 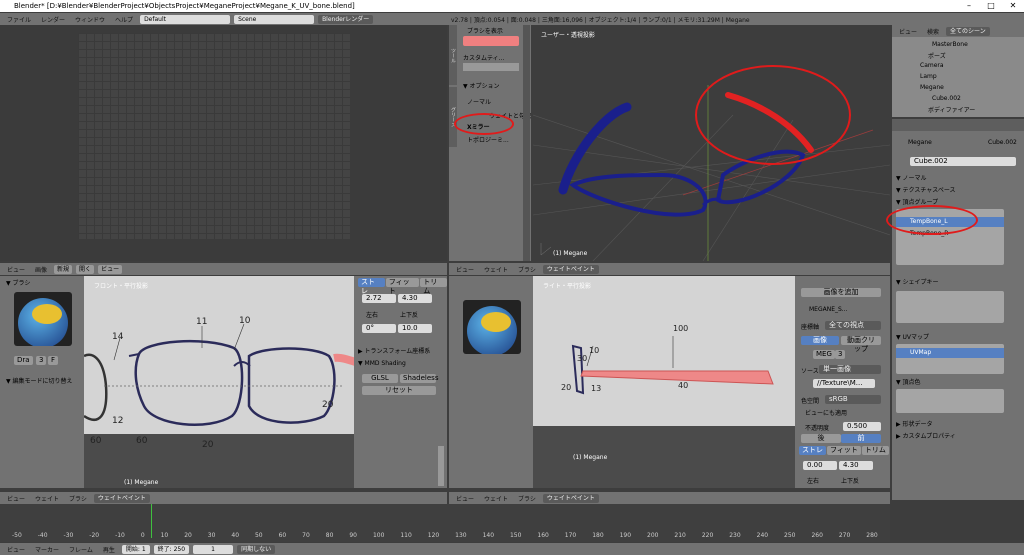 I want to click on view-transform-checkbox: ビューにも適用, so click(x=826, y=412).